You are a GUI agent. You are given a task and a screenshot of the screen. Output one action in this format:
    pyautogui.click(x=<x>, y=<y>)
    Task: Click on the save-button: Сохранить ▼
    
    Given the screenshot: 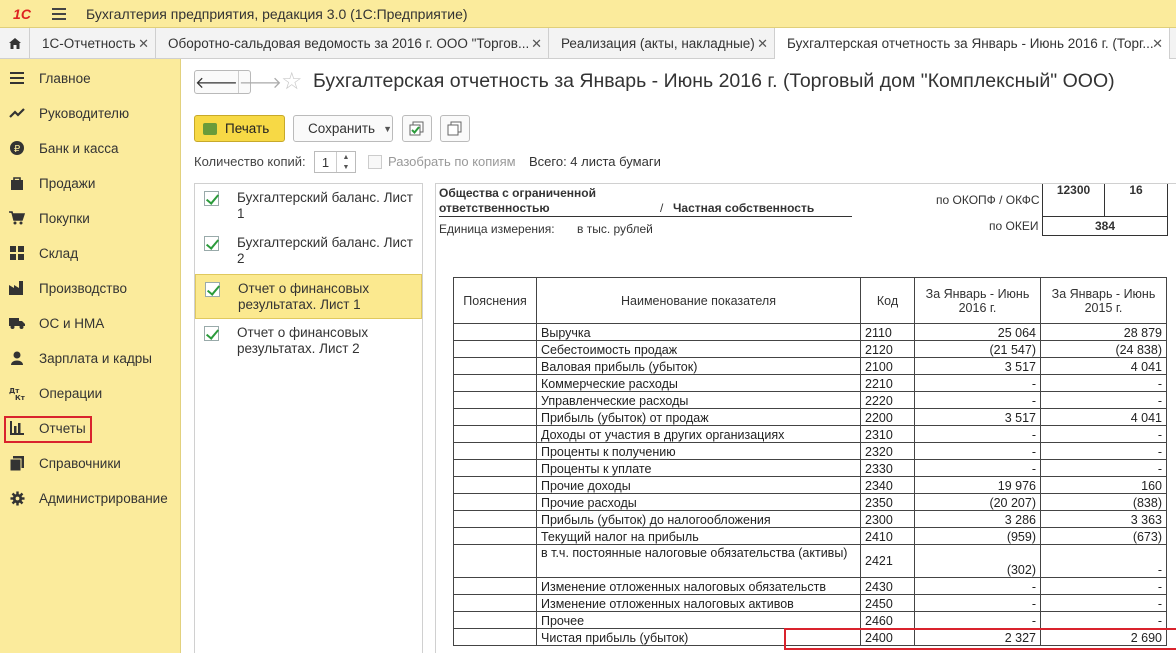 What is the action you would take?
    pyautogui.click(x=343, y=128)
    